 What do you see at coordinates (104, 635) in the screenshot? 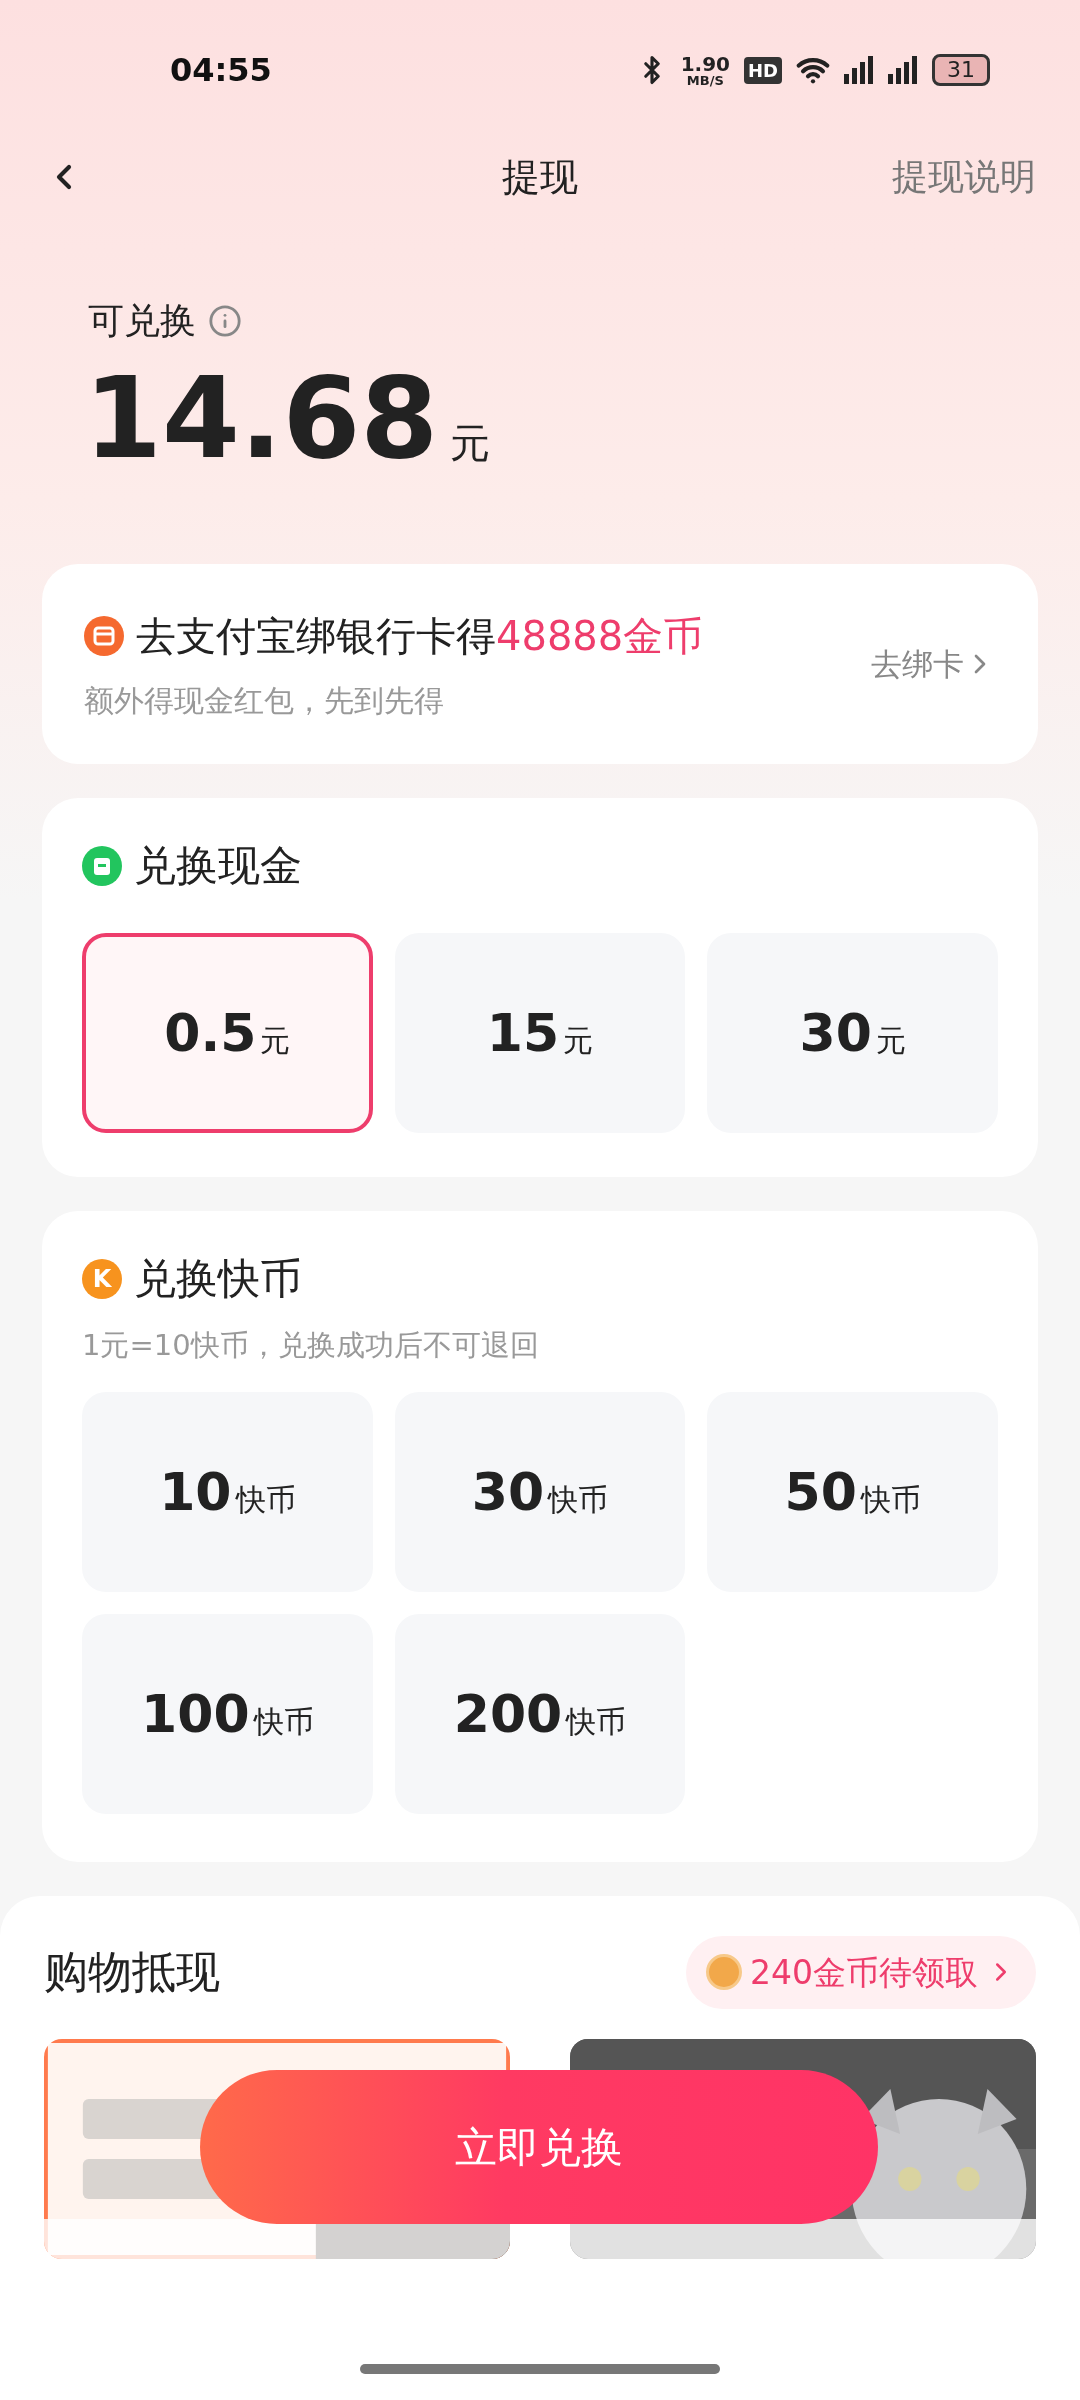
I see `card-icon` at bounding box center [104, 635].